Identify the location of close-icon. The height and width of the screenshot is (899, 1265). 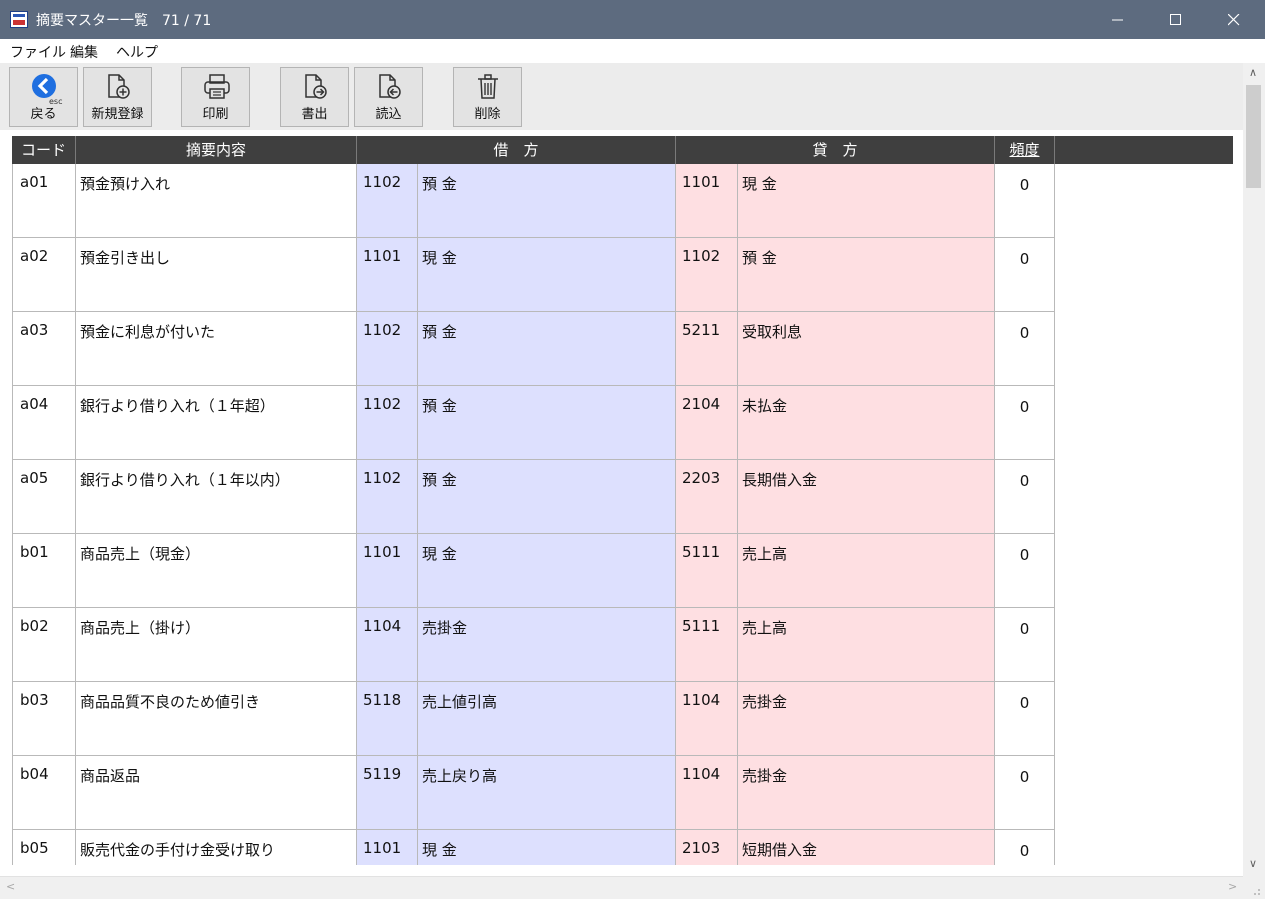
(1234, 19).